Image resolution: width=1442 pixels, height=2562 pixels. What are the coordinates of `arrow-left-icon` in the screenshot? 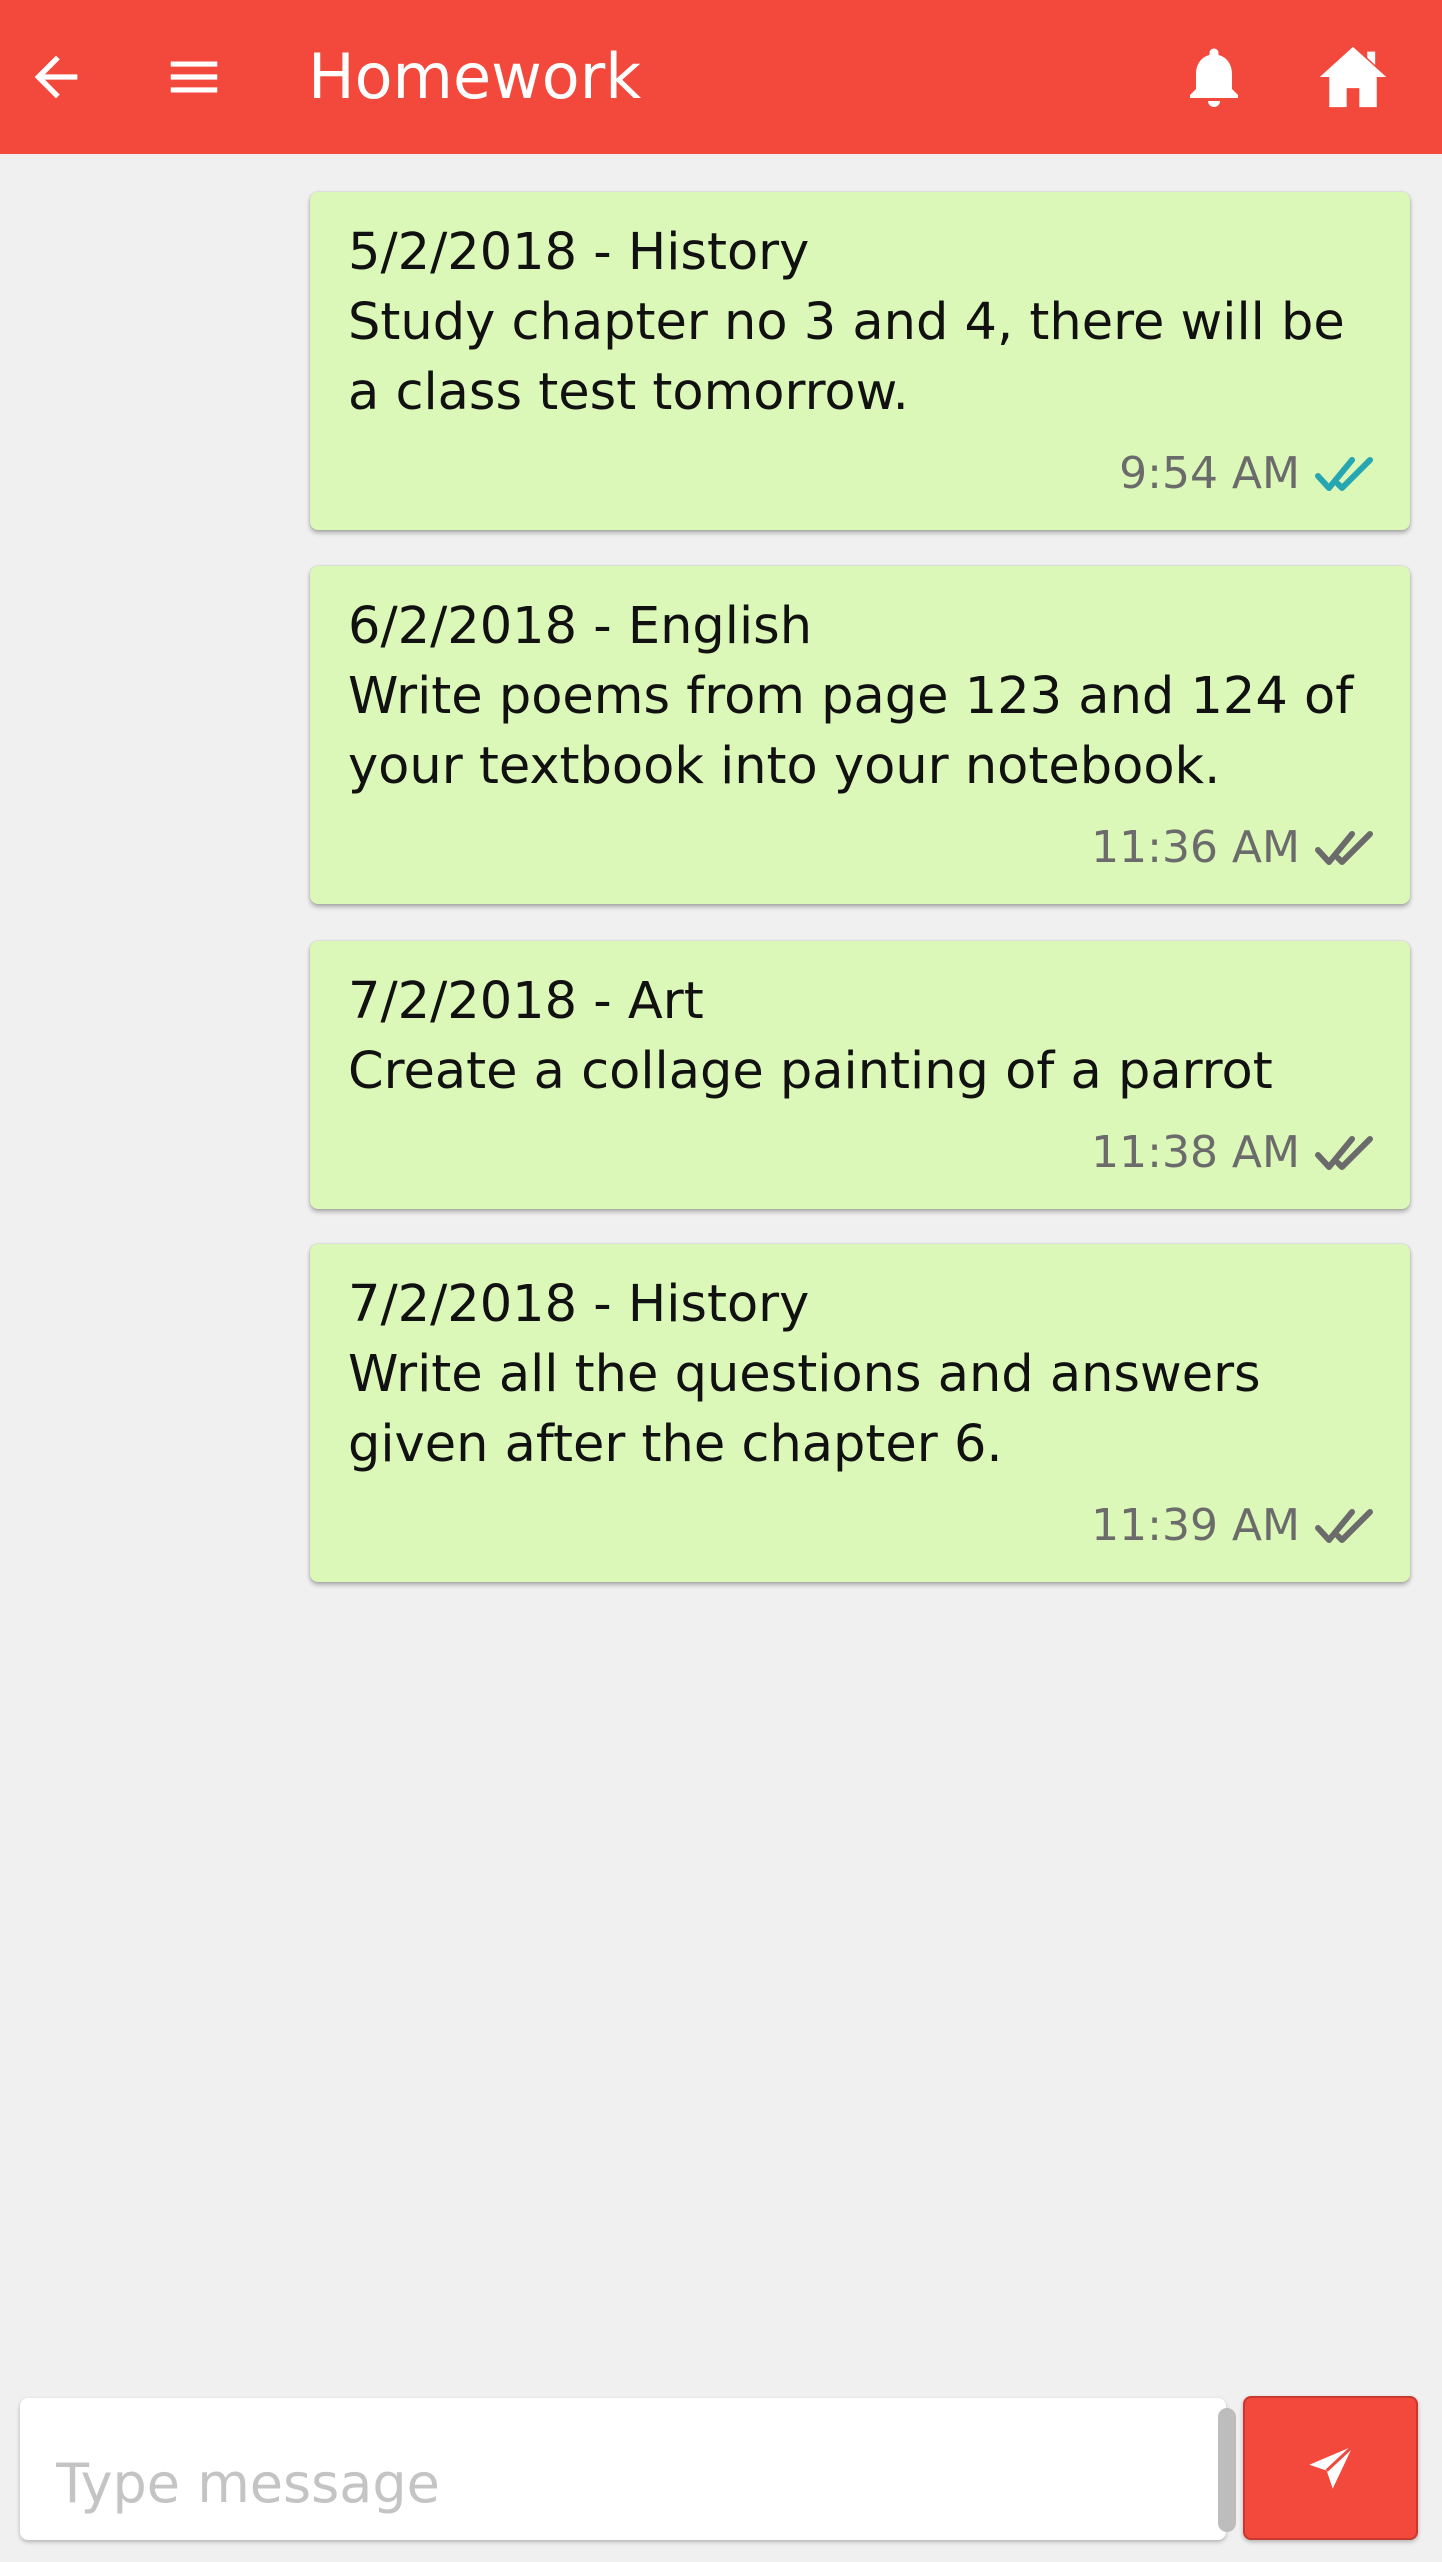 It's located at (56, 77).